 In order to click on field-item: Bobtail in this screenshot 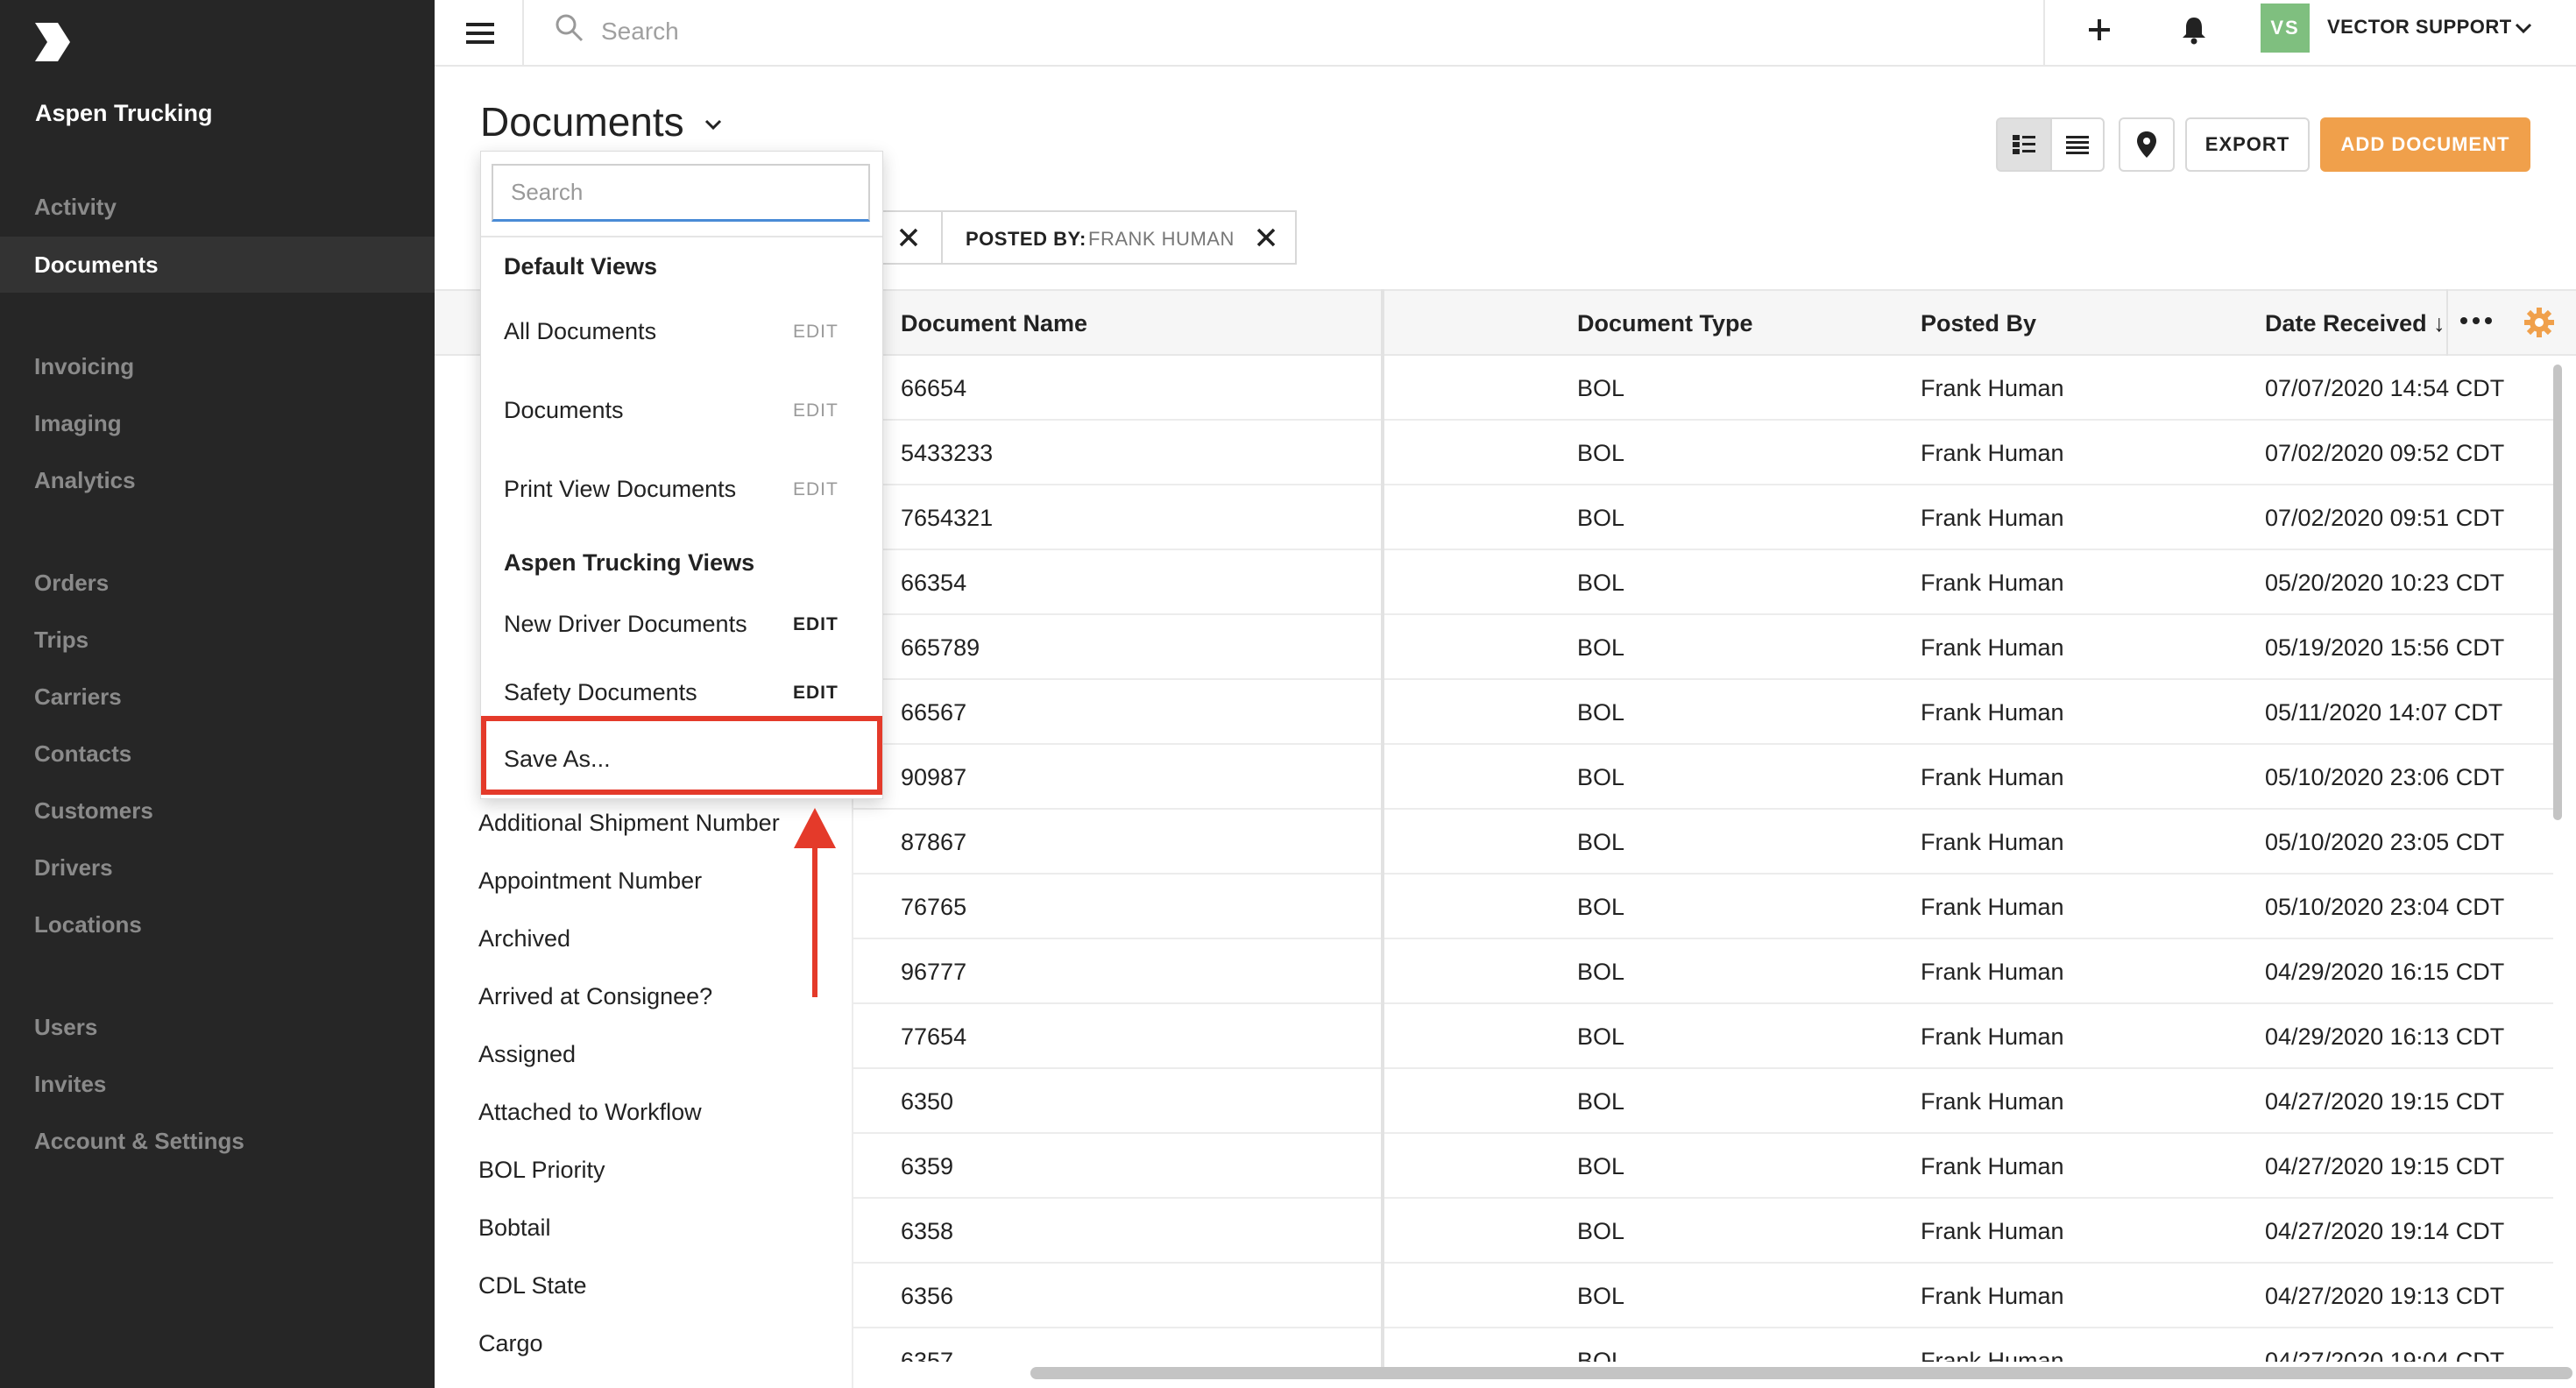, I will do `click(514, 1228)`.